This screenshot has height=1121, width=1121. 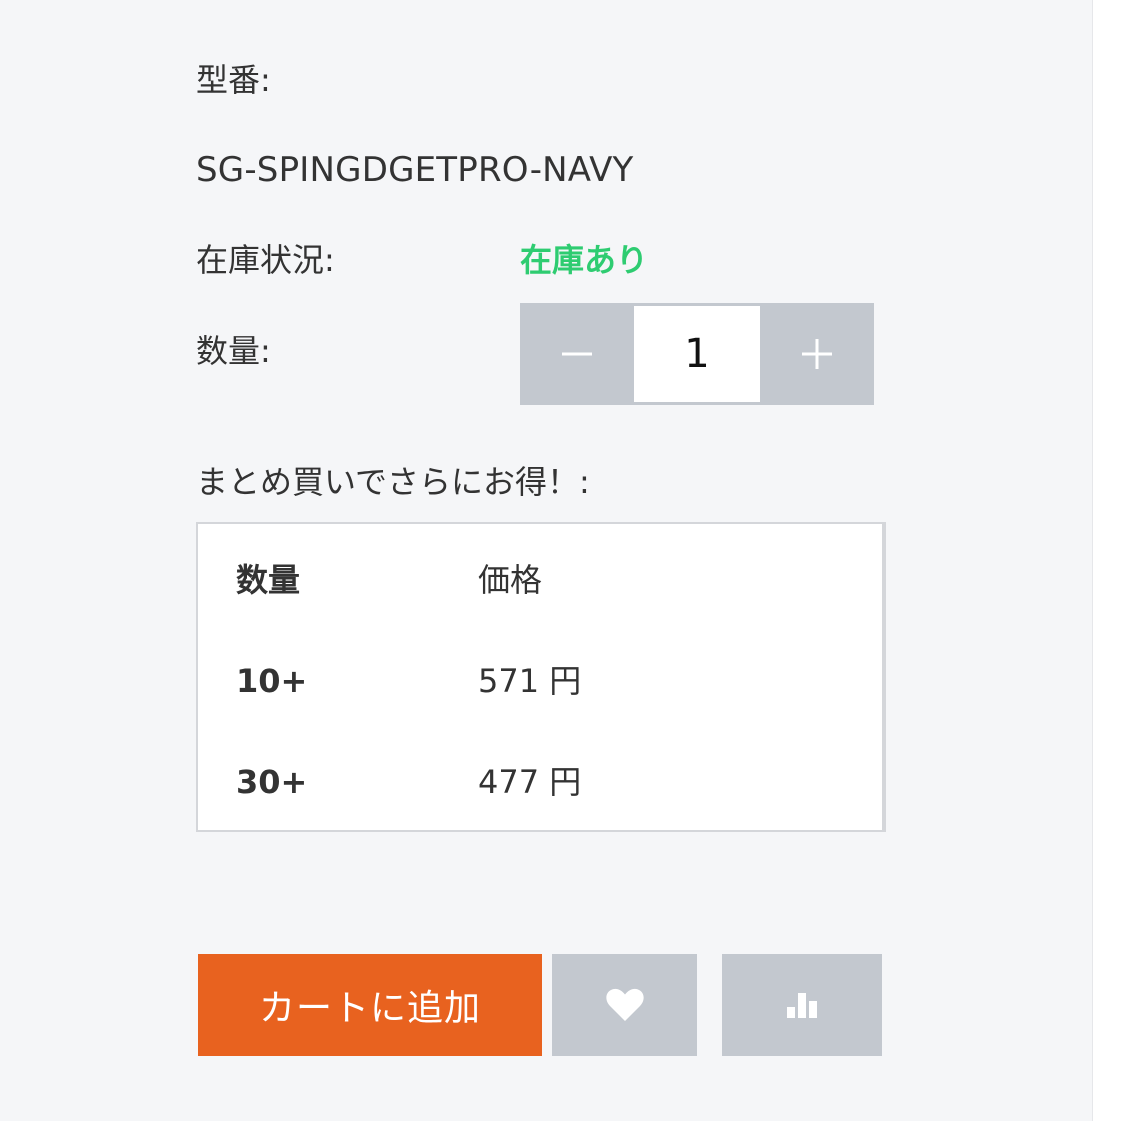 I want to click on table-header-row: 数量 価格, so click(x=540, y=580).